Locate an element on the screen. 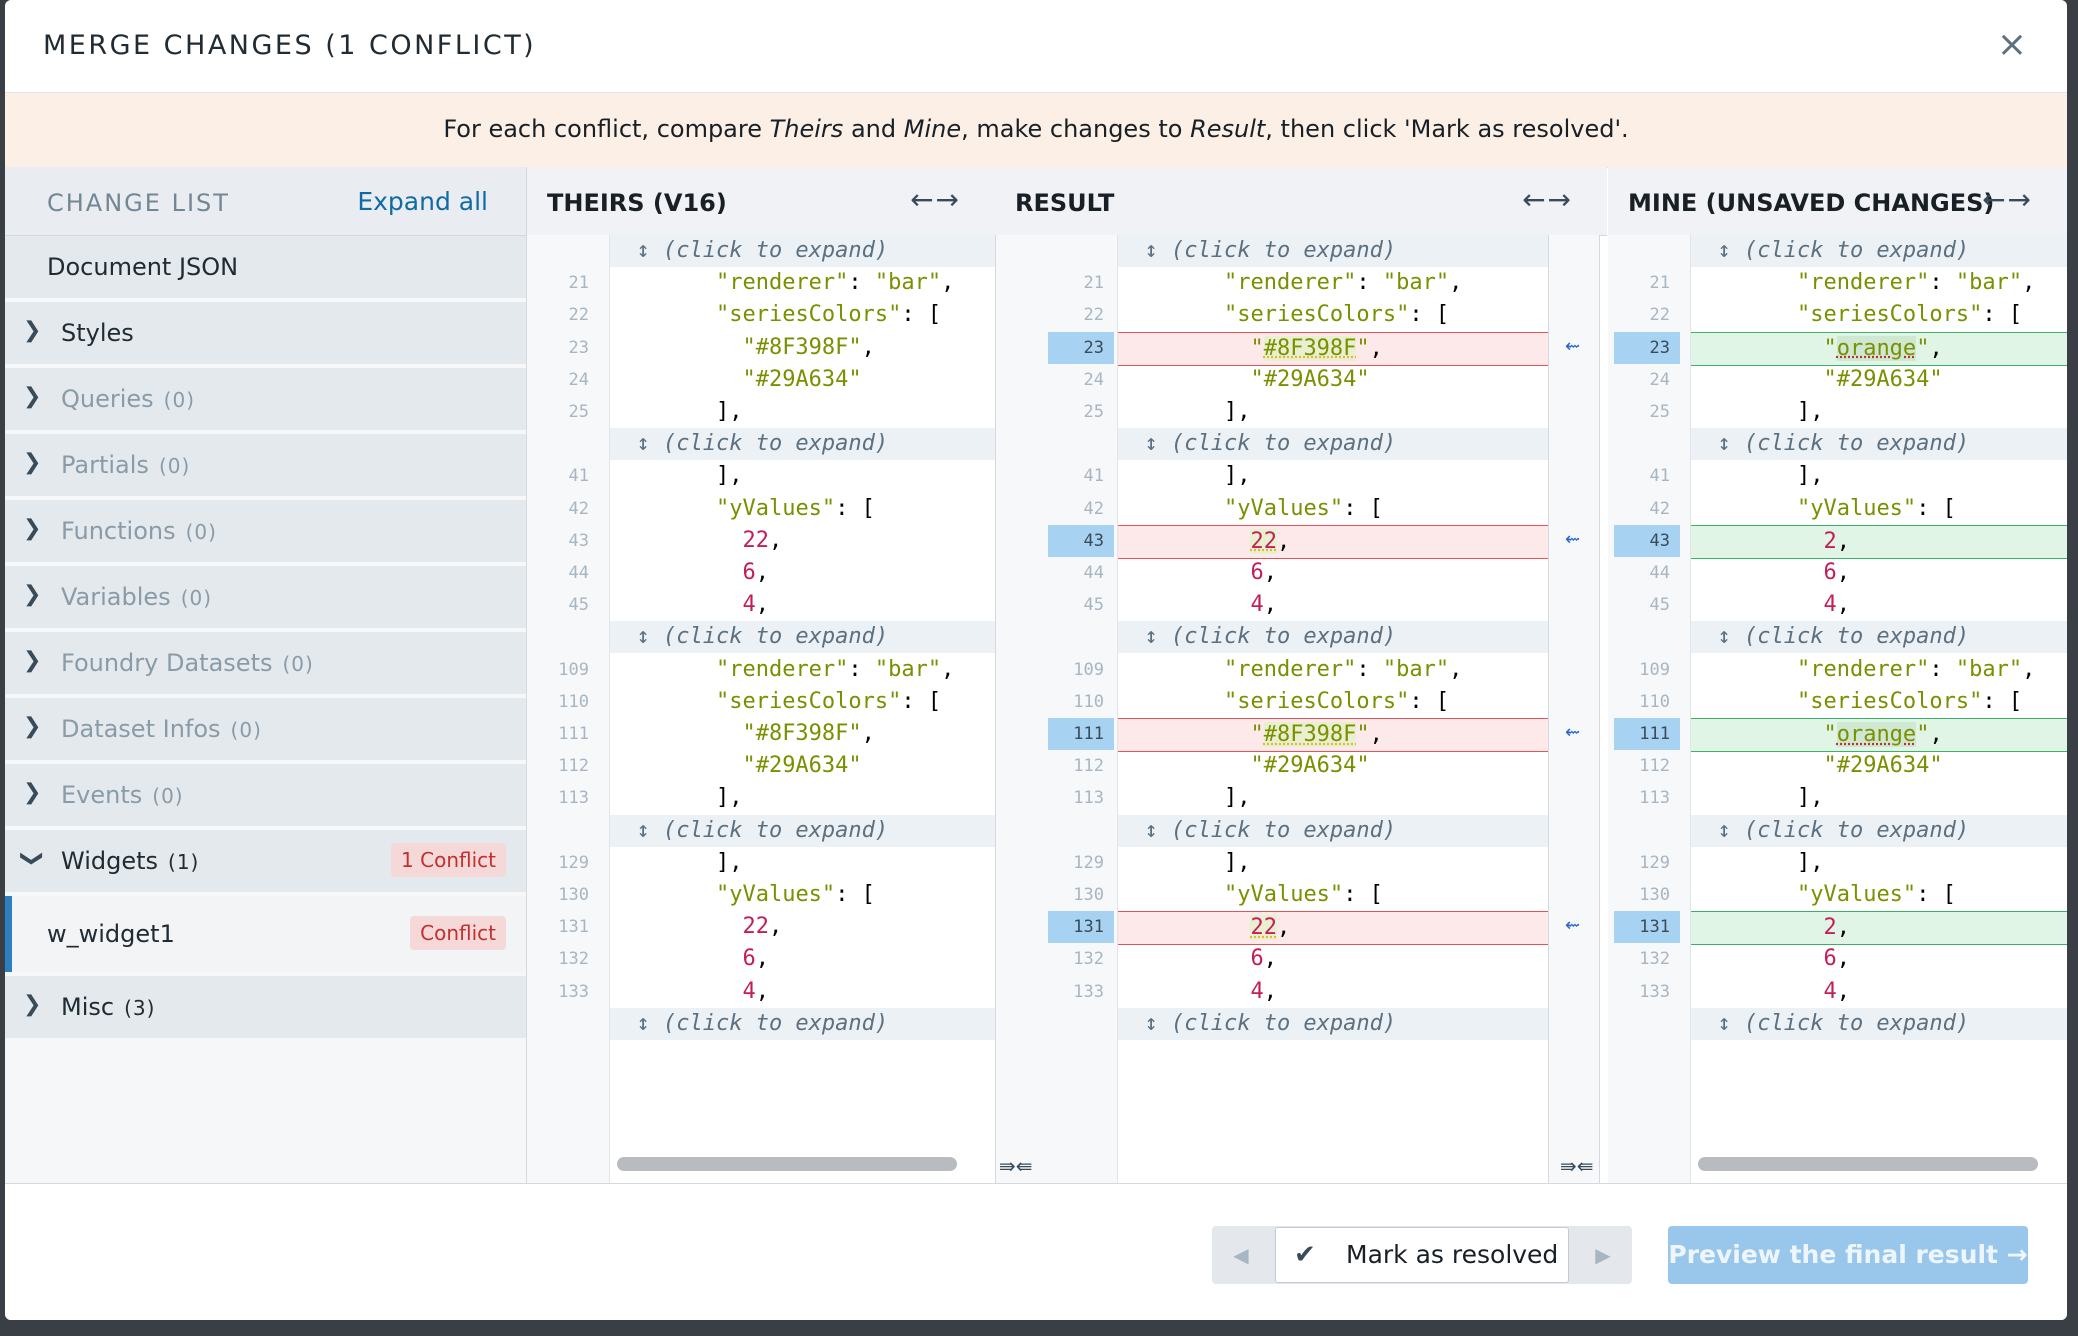 The height and width of the screenshot is (1336, 2078). line-number: 45 is located at coordinates (578, 605).